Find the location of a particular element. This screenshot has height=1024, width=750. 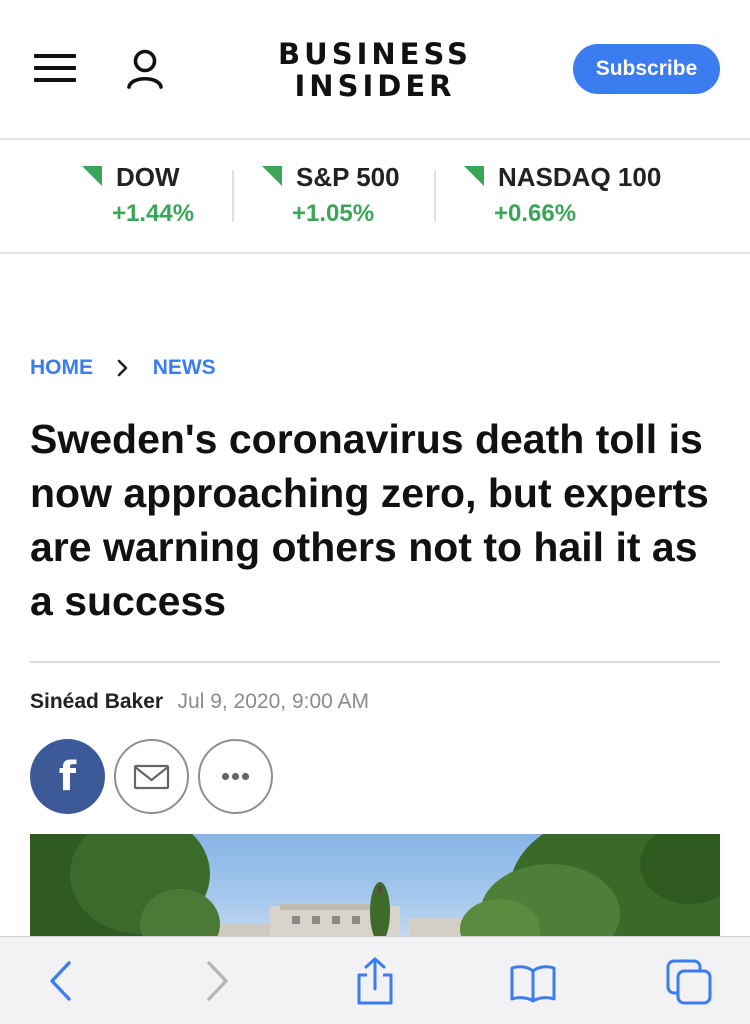

logo-line-2: INSIDER is located at coordinates (375, 86).